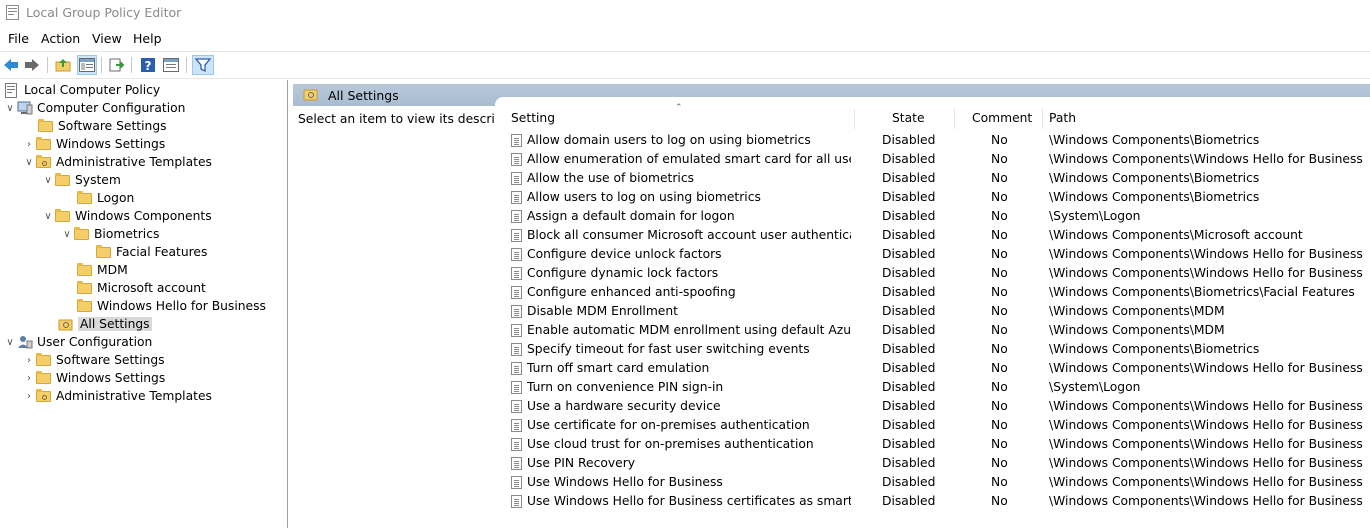 The image size is (1370, 528). I want to click on tree-node-system: ∨ System, so click(81, 180).